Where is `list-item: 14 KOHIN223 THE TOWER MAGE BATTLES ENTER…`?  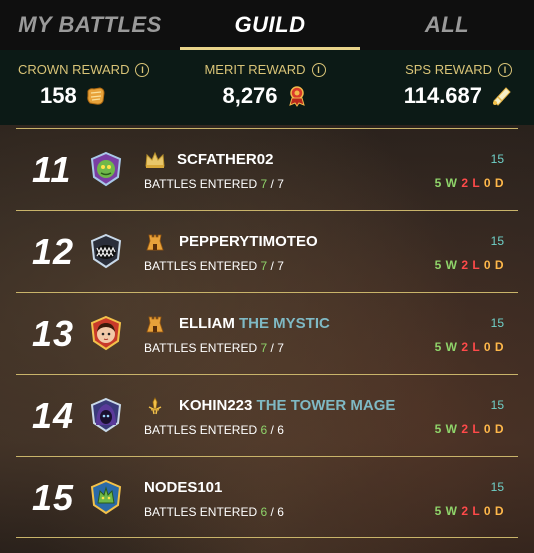 list-item: 14 KOHIN223 THE TOWER MAGE BATTLES ENTER… is located at coordinates (267, 415).